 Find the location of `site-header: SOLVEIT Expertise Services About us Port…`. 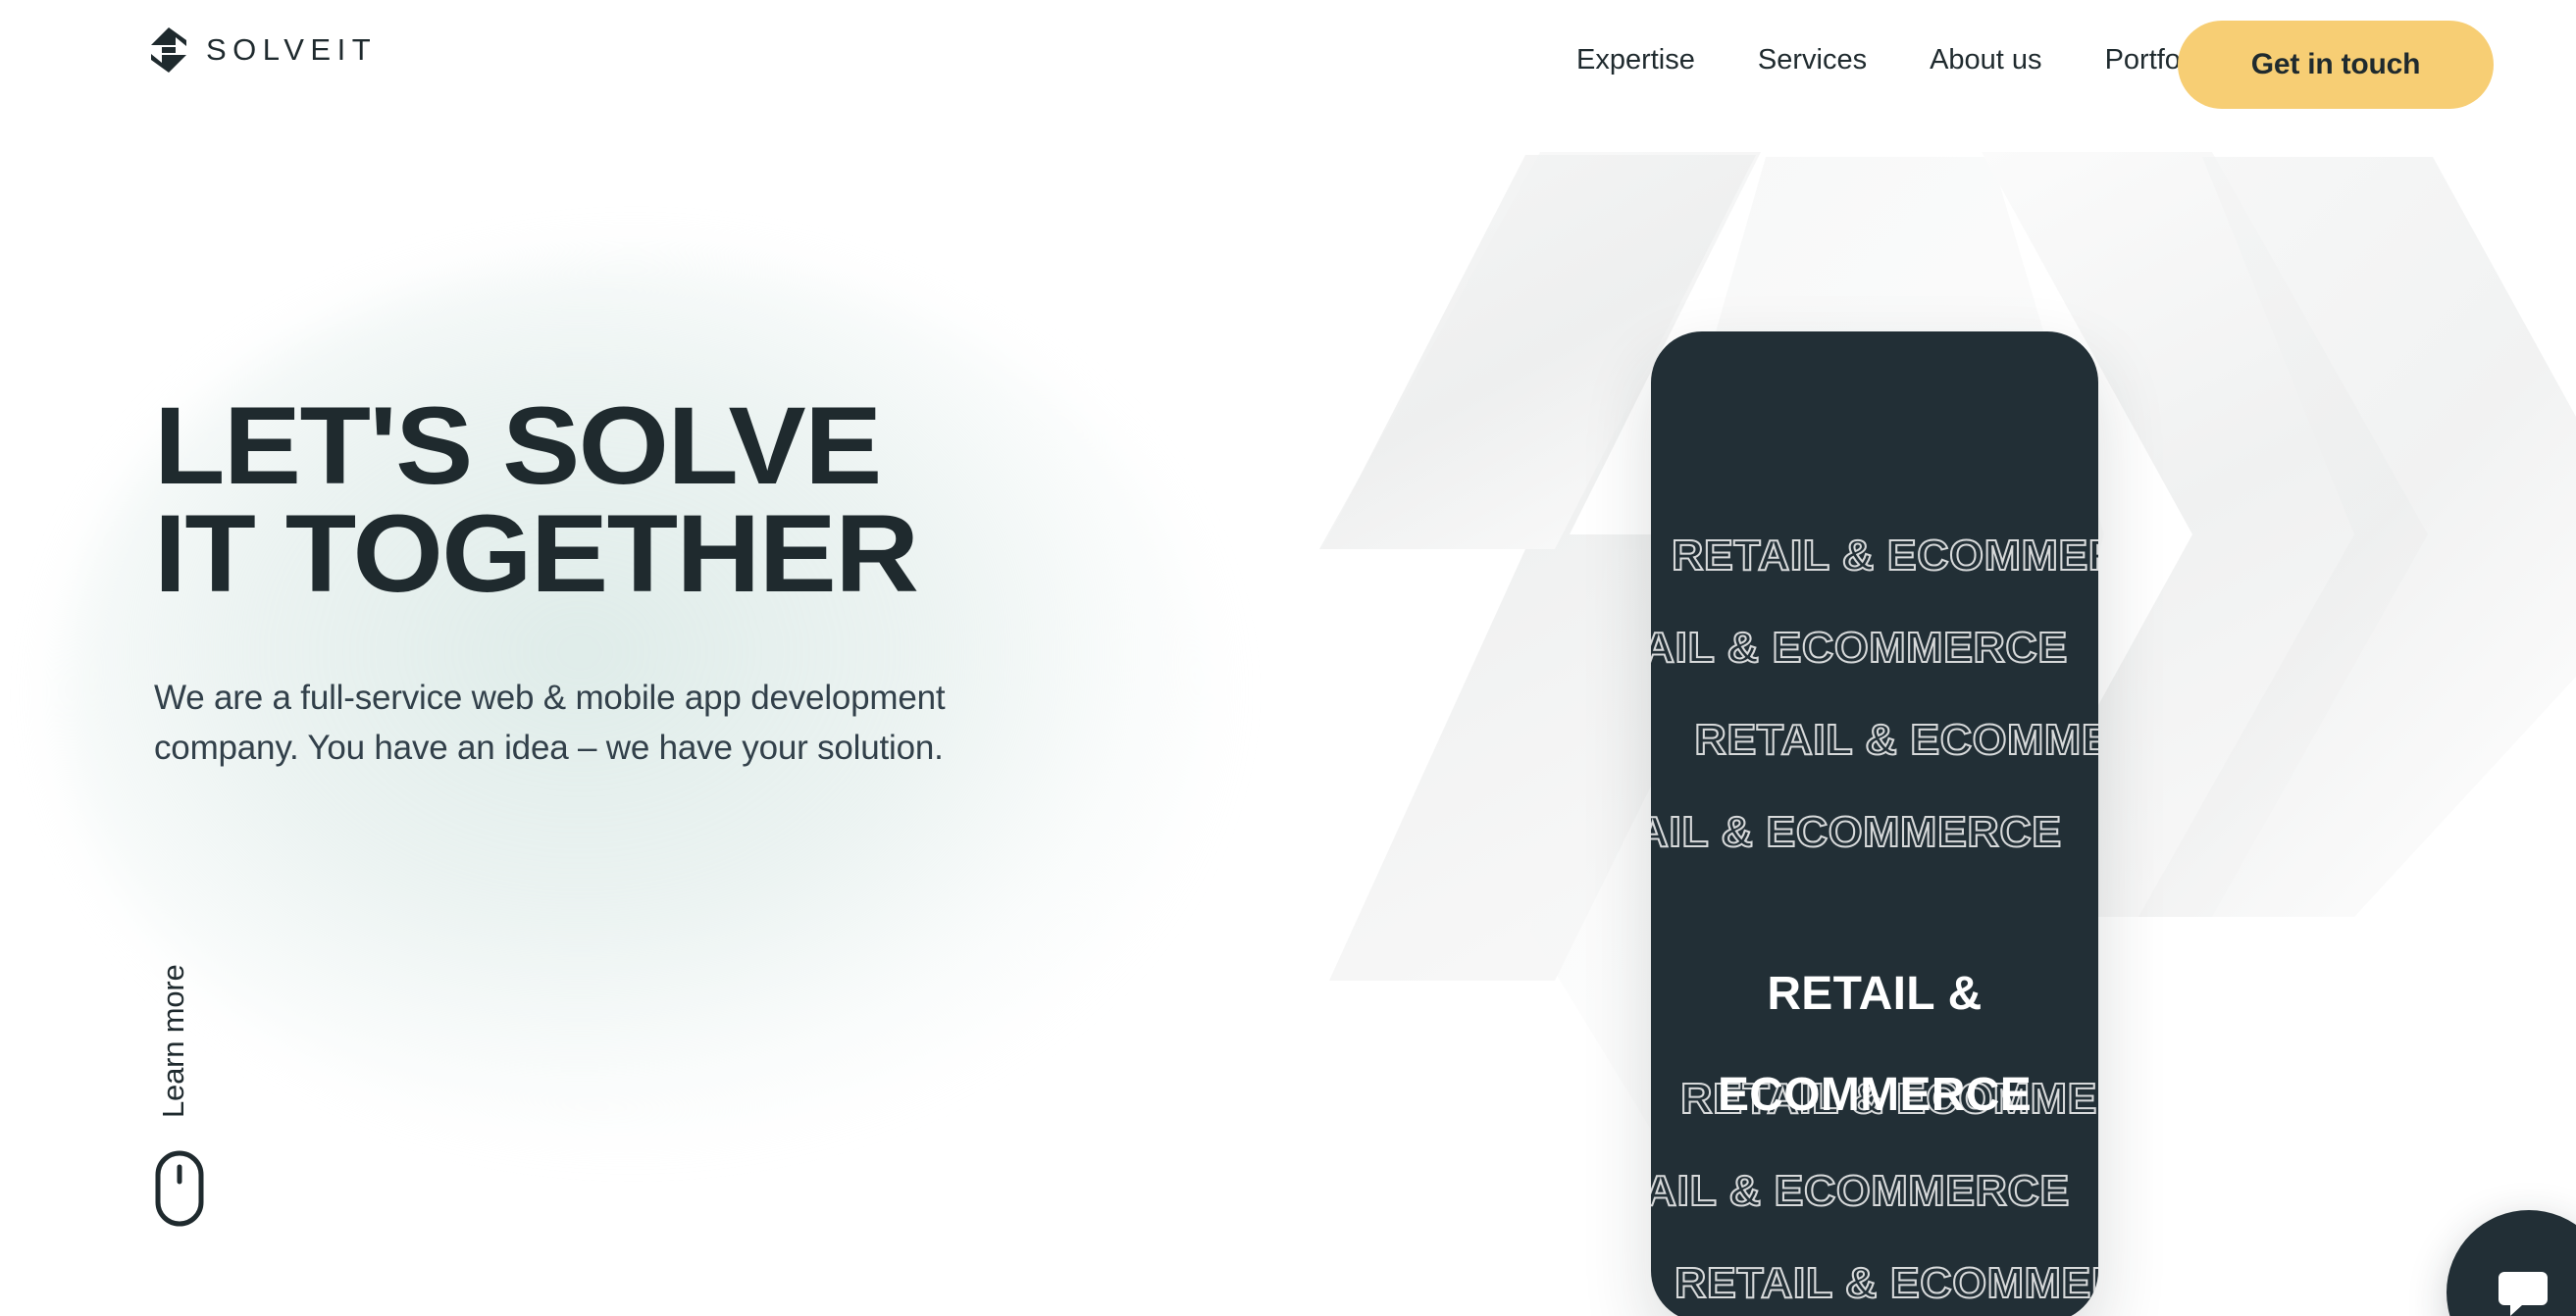

site-header: SOLVEIT Expertise Services About us Port… is located at coordinates (1288, 55).